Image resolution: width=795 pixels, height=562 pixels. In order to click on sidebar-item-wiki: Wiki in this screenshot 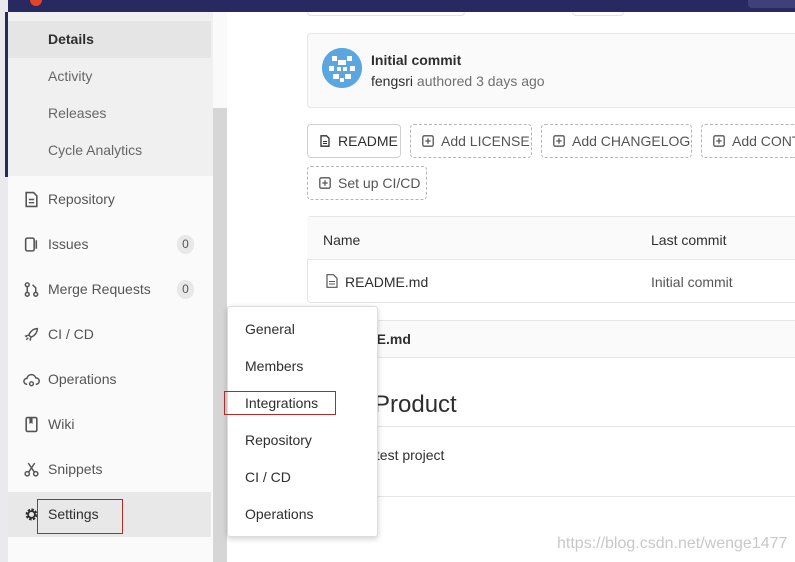, I will do `click(109, 424)`.